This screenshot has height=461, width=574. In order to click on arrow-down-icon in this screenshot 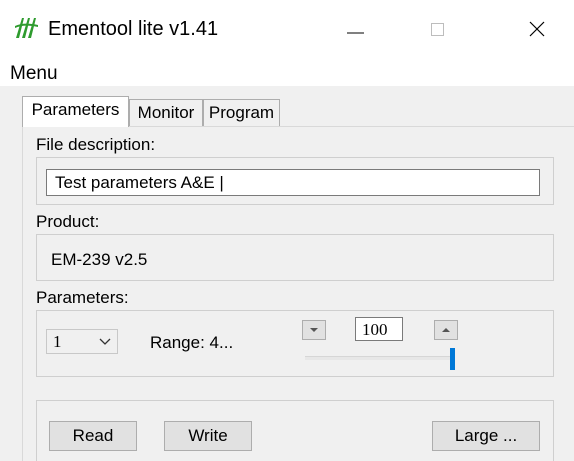, I will do `click(314, 330)`.